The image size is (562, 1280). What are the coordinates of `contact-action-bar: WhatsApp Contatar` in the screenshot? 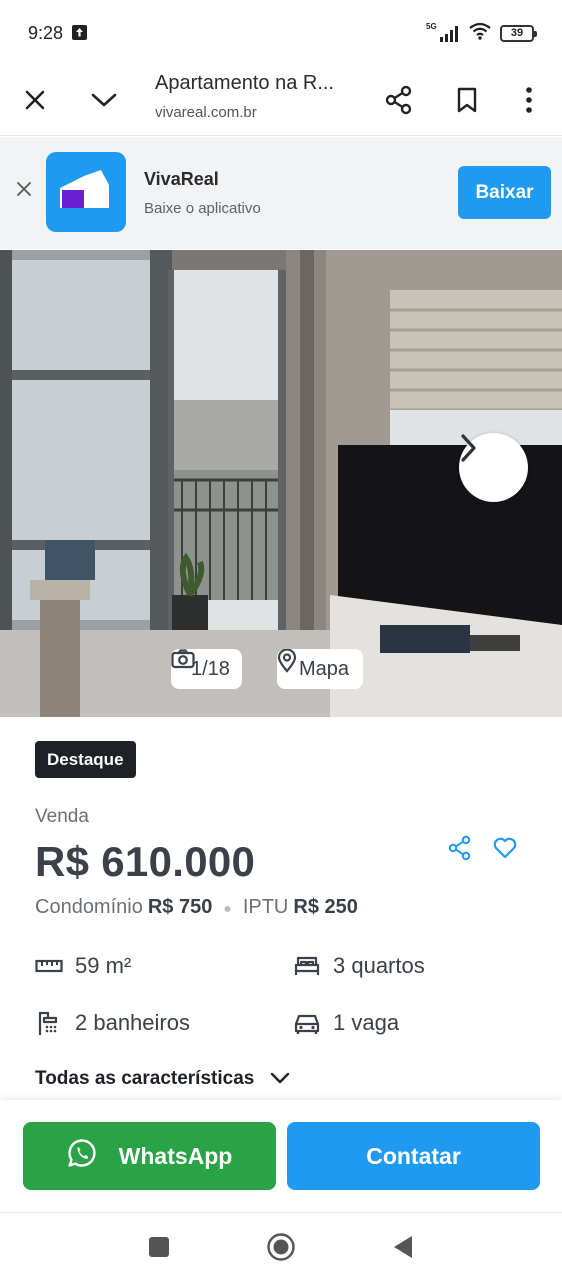 It's located at (281, 1156).